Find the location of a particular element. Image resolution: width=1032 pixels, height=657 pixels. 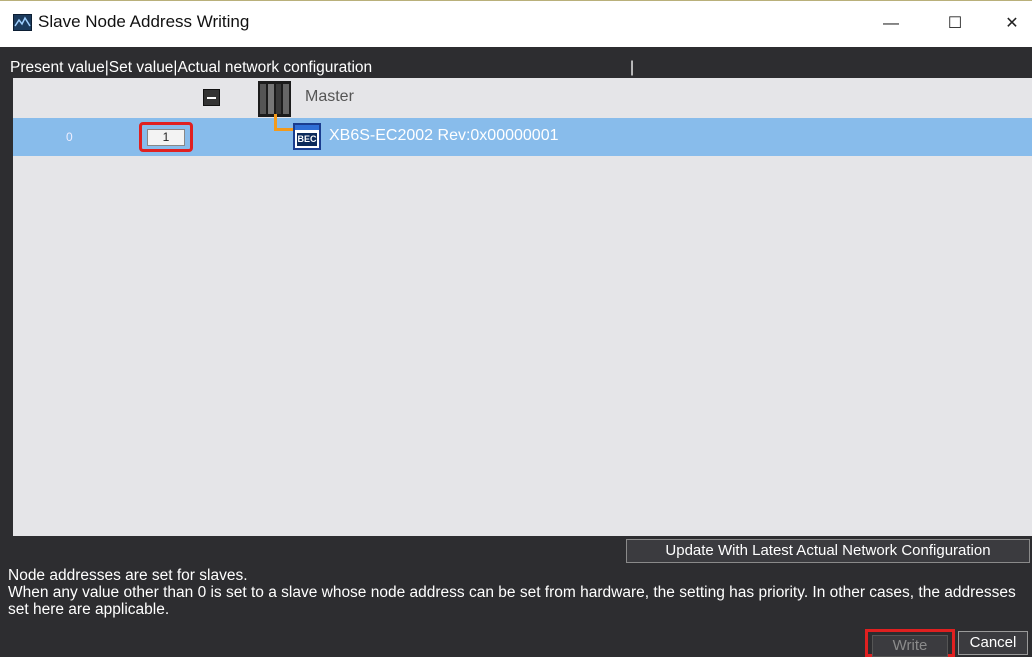

cancel-button: Cancel is located at coordinates (993, 643).